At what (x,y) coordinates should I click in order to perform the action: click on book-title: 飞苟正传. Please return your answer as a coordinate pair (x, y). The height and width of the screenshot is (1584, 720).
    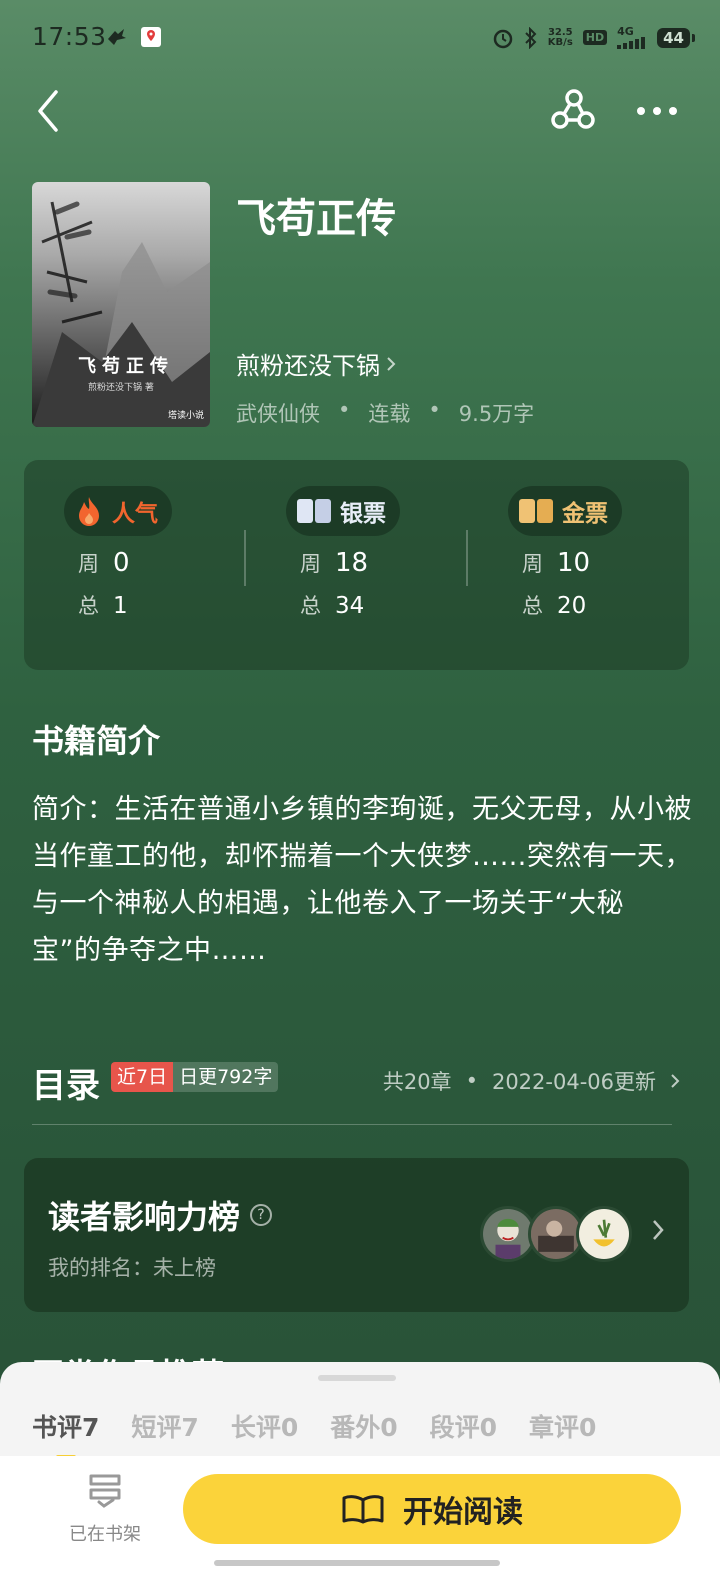
    Looking at the image, I should click on (316, 219).